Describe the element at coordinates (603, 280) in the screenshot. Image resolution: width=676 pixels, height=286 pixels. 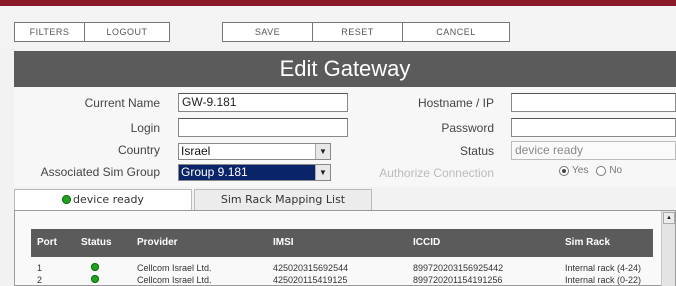
I see `row-sim-rack: Internal rack (0-22)` at that location.